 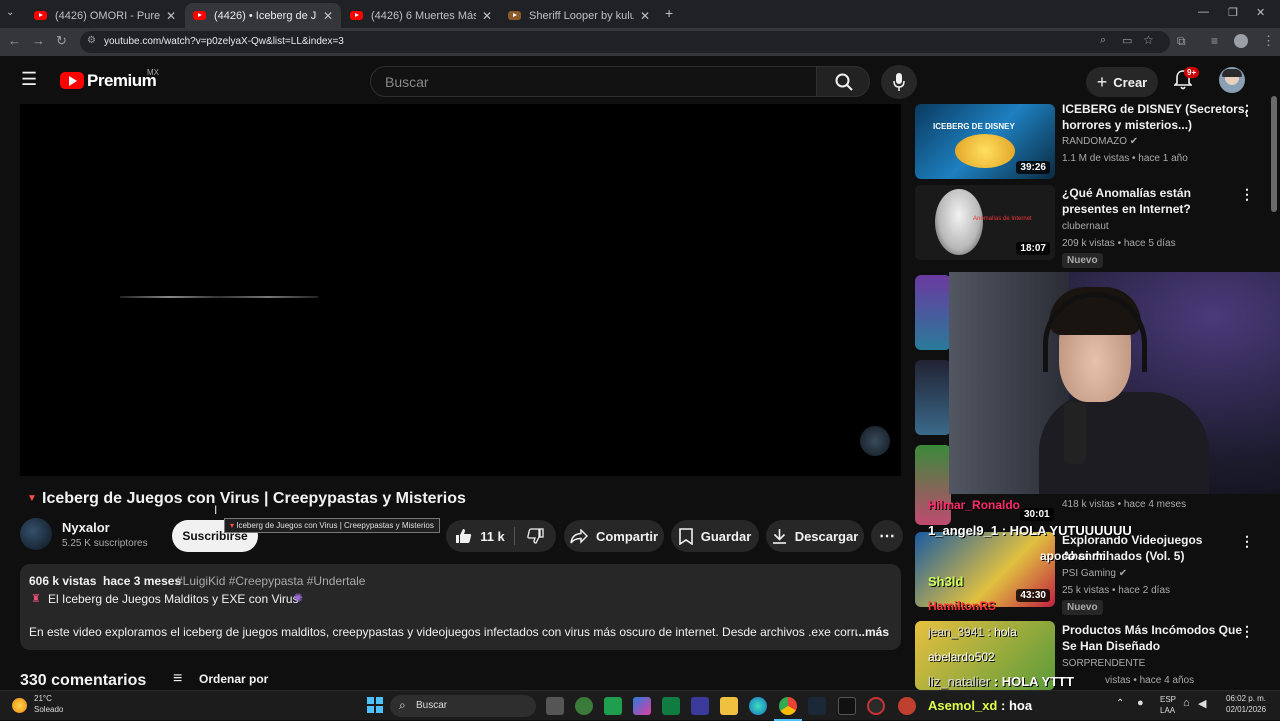 What do you see at coordinates (177, 679) in the screenshot?
I see `sort-icon: ≡` at bounding box center [177, 679].